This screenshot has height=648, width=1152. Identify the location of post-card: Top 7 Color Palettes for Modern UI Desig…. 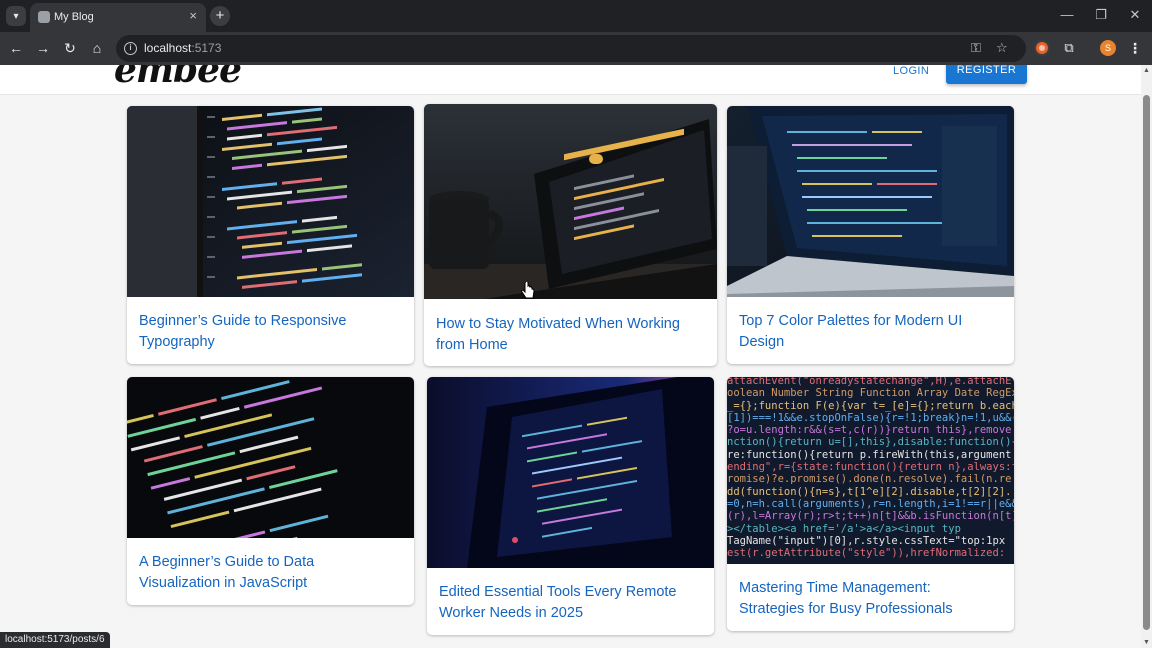
(870, 235).